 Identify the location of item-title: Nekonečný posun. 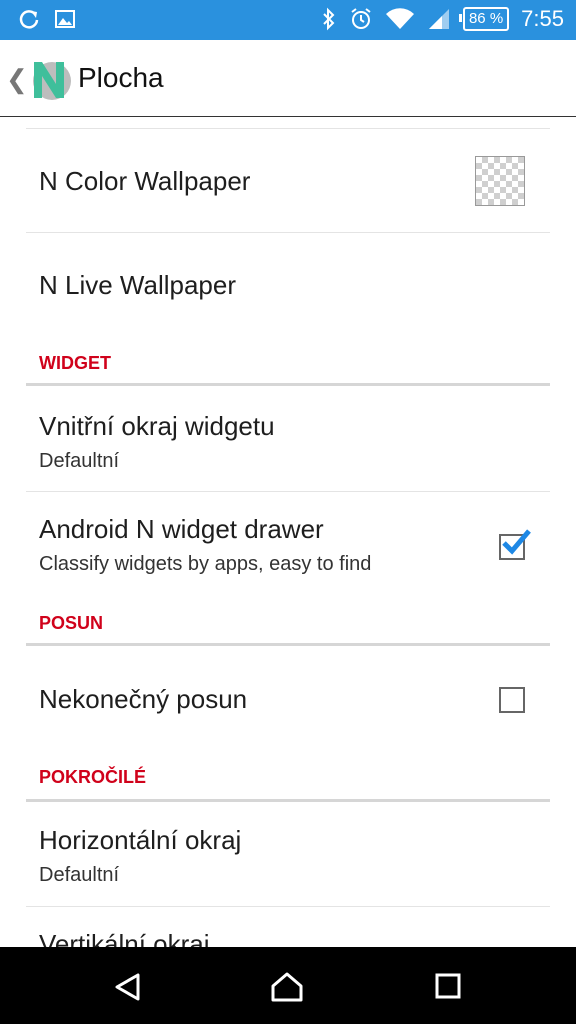
(143, 699).